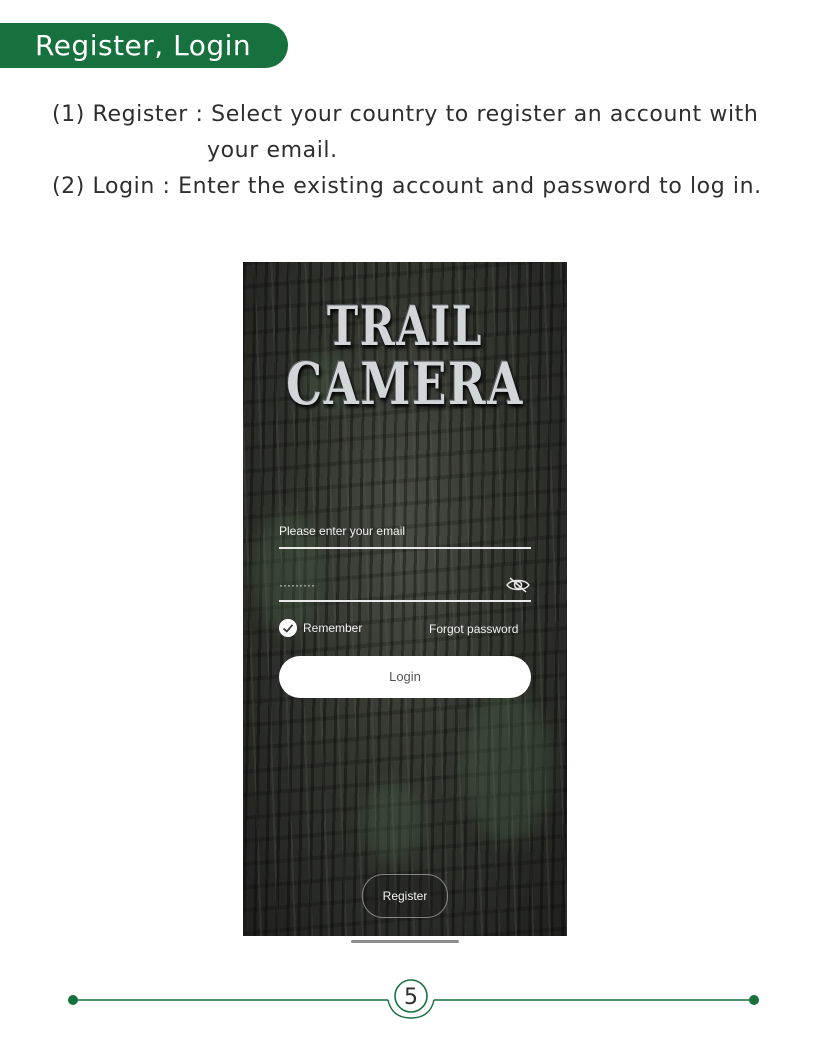 This screenshot has width=821, height=1044. I want to click on login-button: Login, so click(405, 677).